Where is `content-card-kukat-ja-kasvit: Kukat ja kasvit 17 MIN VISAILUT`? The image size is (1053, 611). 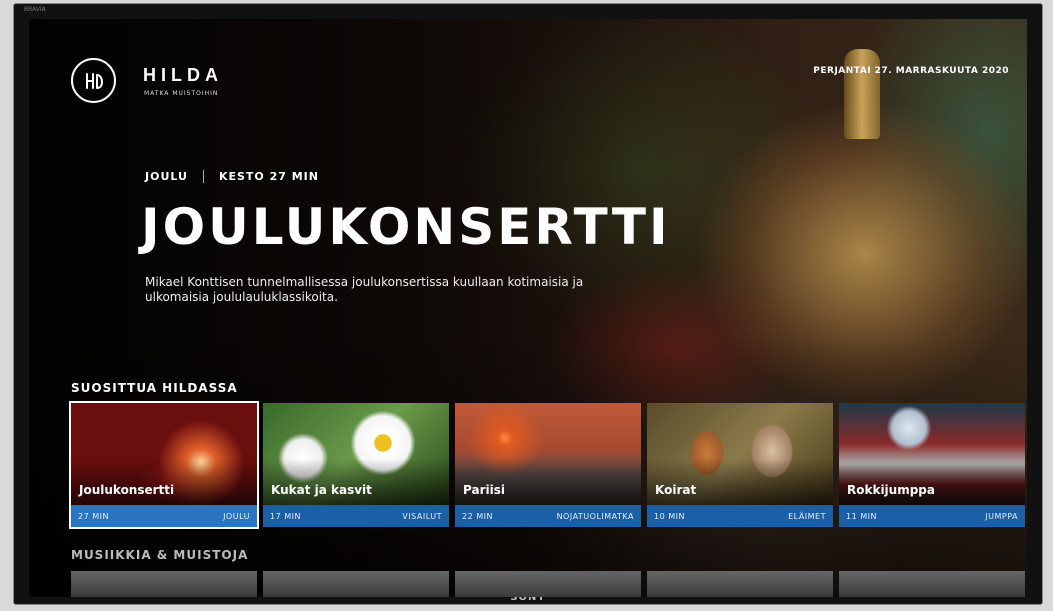
content-card-kukat-ja-kasvit: Kukat ja kasvit 17 MIN VISAILUT is located at coordinates (356, 465).